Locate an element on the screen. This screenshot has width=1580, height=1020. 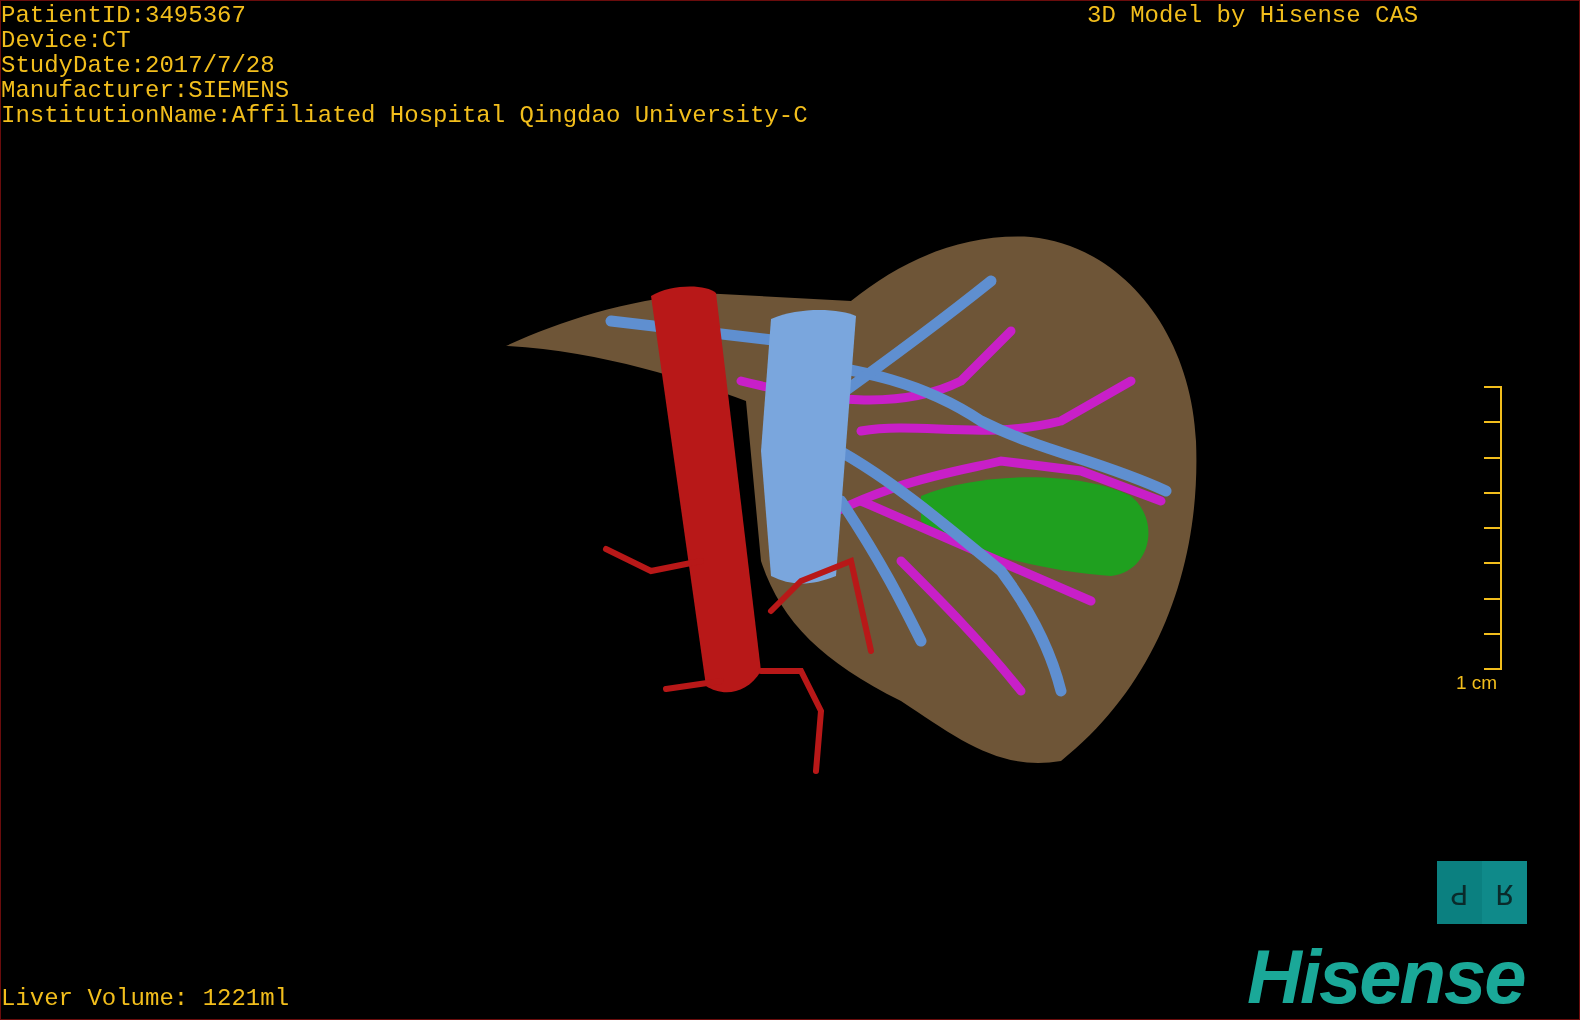
patient-info-text: Manufacturer:SIEMENS is located at coordinates (146, 90).